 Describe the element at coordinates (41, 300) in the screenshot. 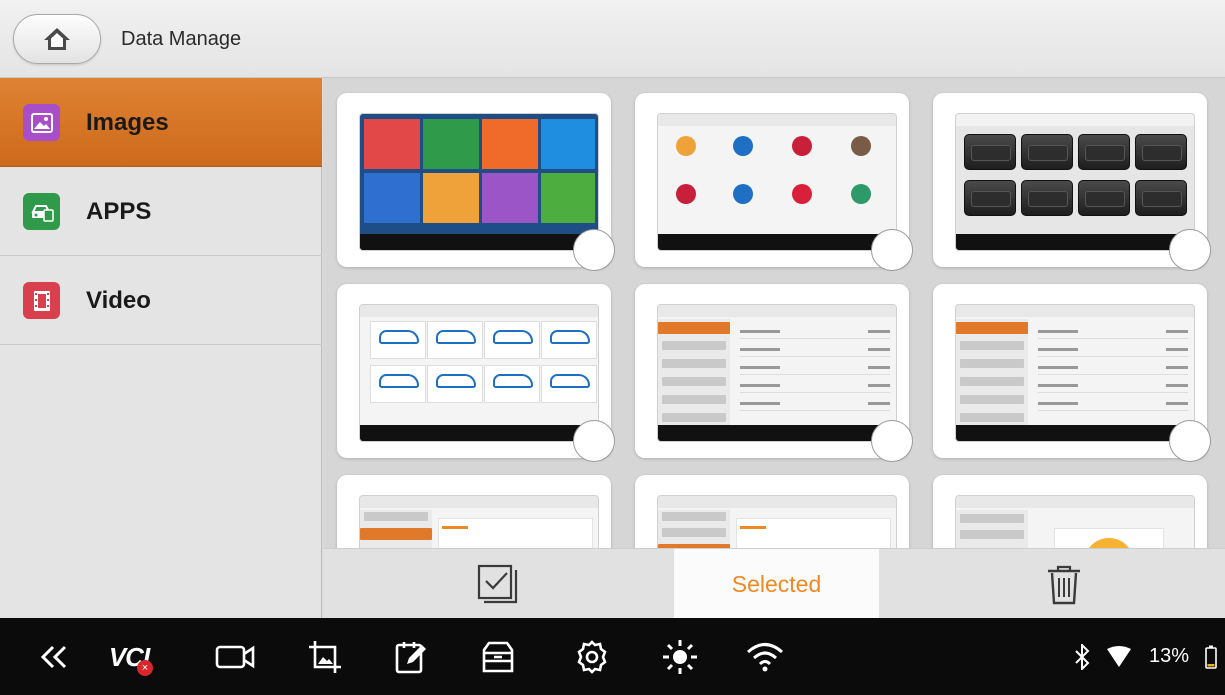

I see `video-icon` at that location.